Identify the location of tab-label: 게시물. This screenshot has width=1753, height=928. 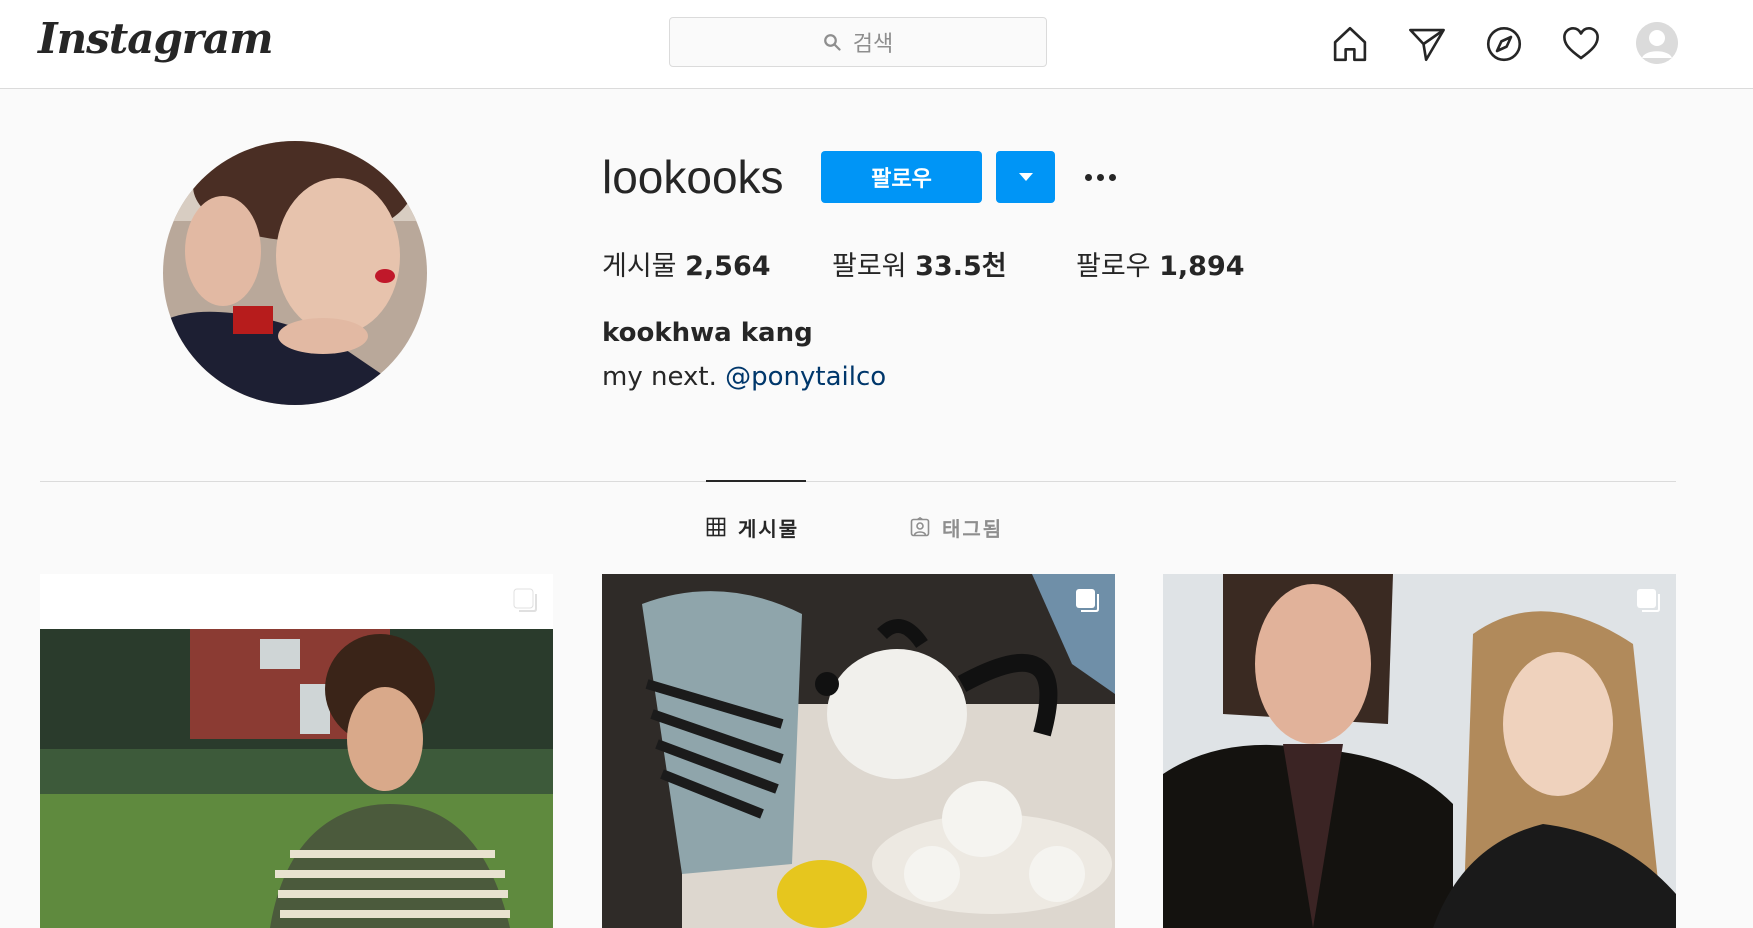
(769, 528).